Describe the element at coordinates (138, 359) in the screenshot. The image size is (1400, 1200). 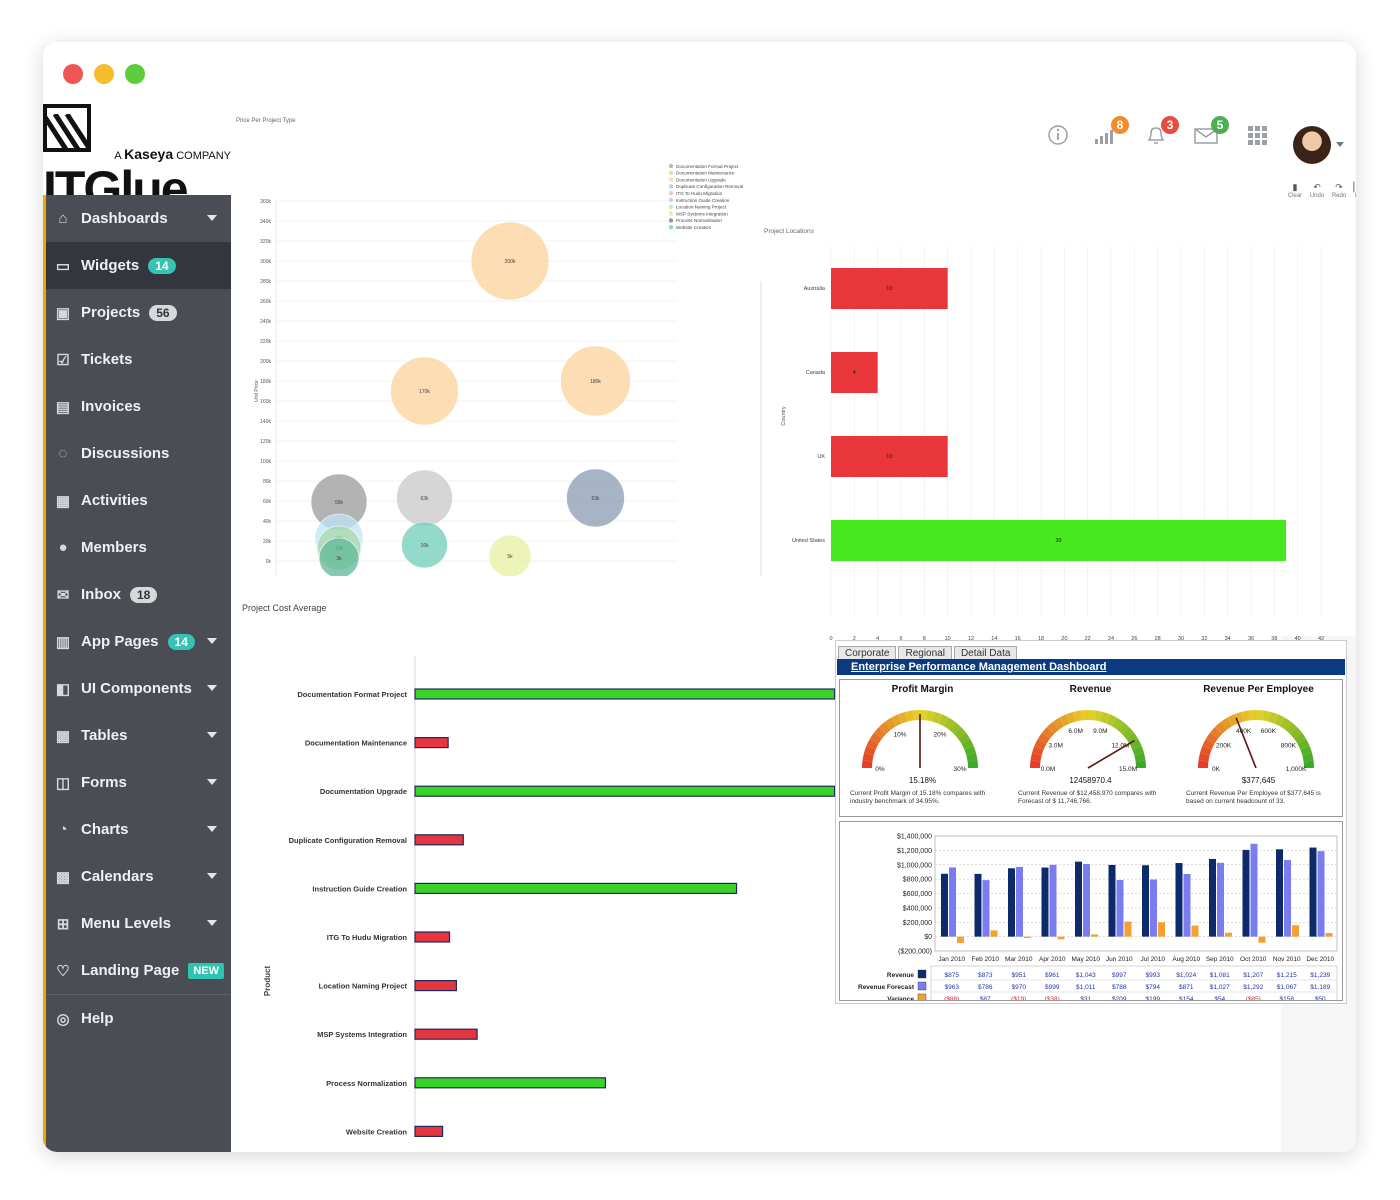
I see `sidebar-item-tickets: ☑ Tickets` at that location.